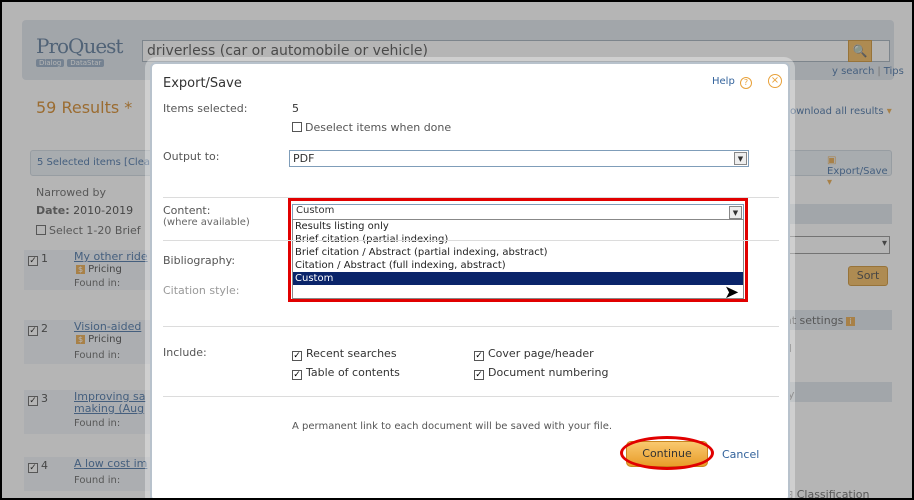 The image size is (914, 500). I want to click on help-icon: ?, so click(746, 83).